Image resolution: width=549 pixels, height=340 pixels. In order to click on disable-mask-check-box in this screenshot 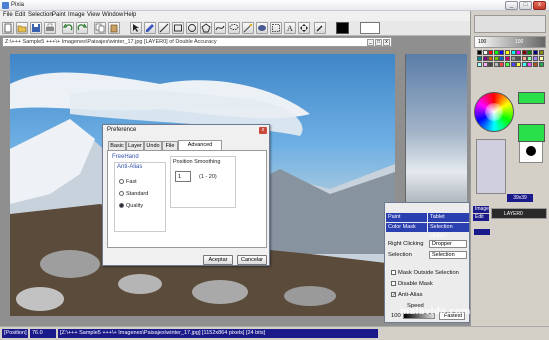, I will do `click(393, 283)`.